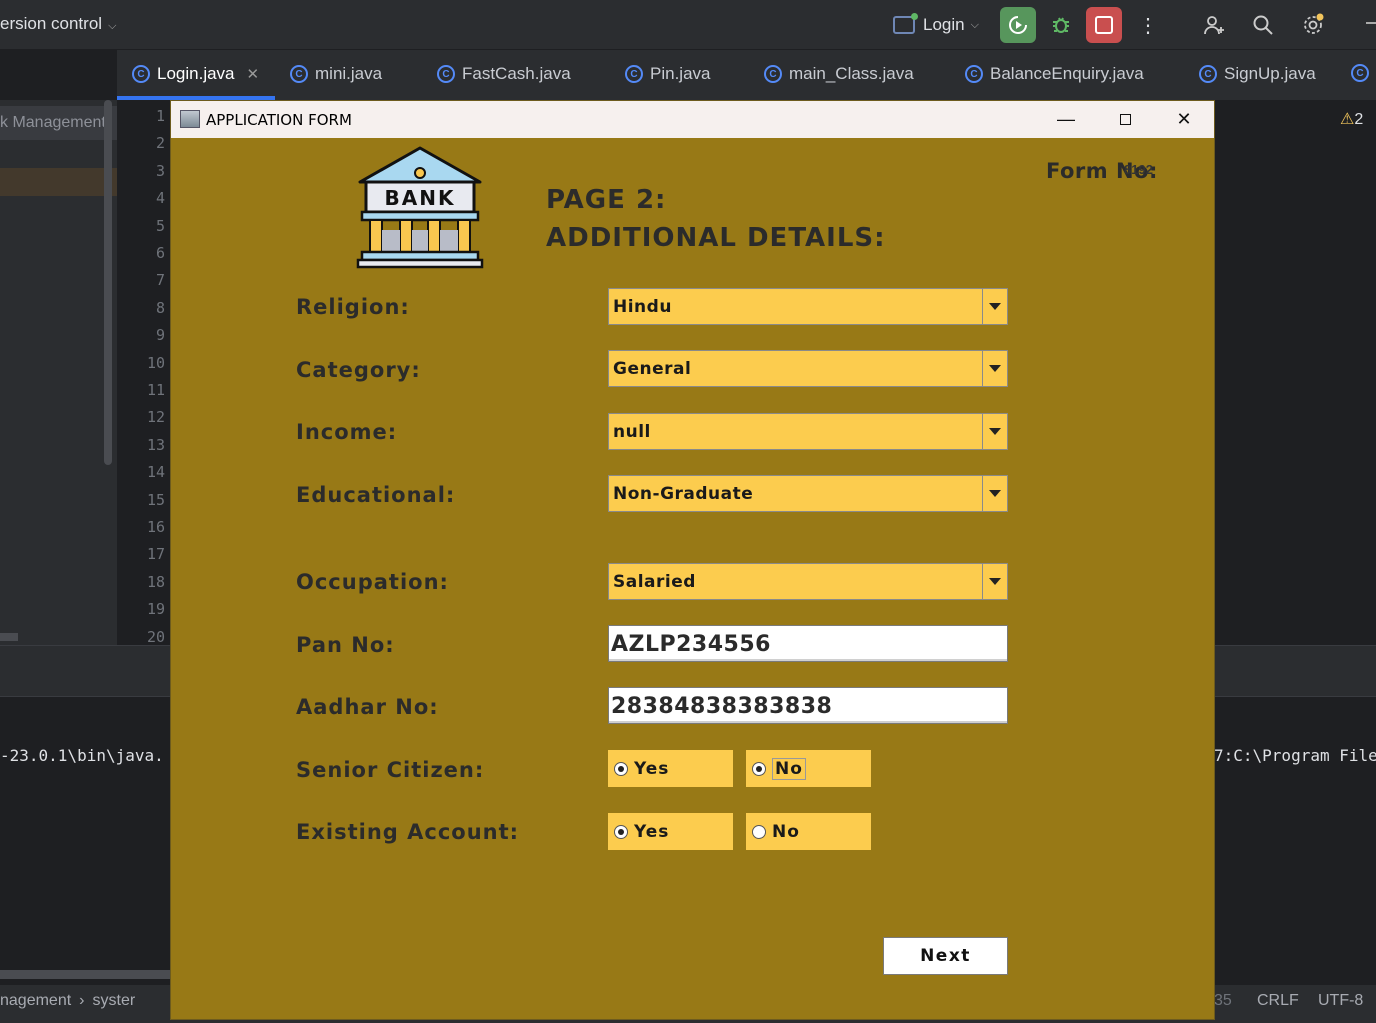 The width and height of the screenshot is (1376, 1023). What do you see at coordinates (58, 123) in the screenshot?
I see `project-root-item: k Management` at bounding box center [58, 123].